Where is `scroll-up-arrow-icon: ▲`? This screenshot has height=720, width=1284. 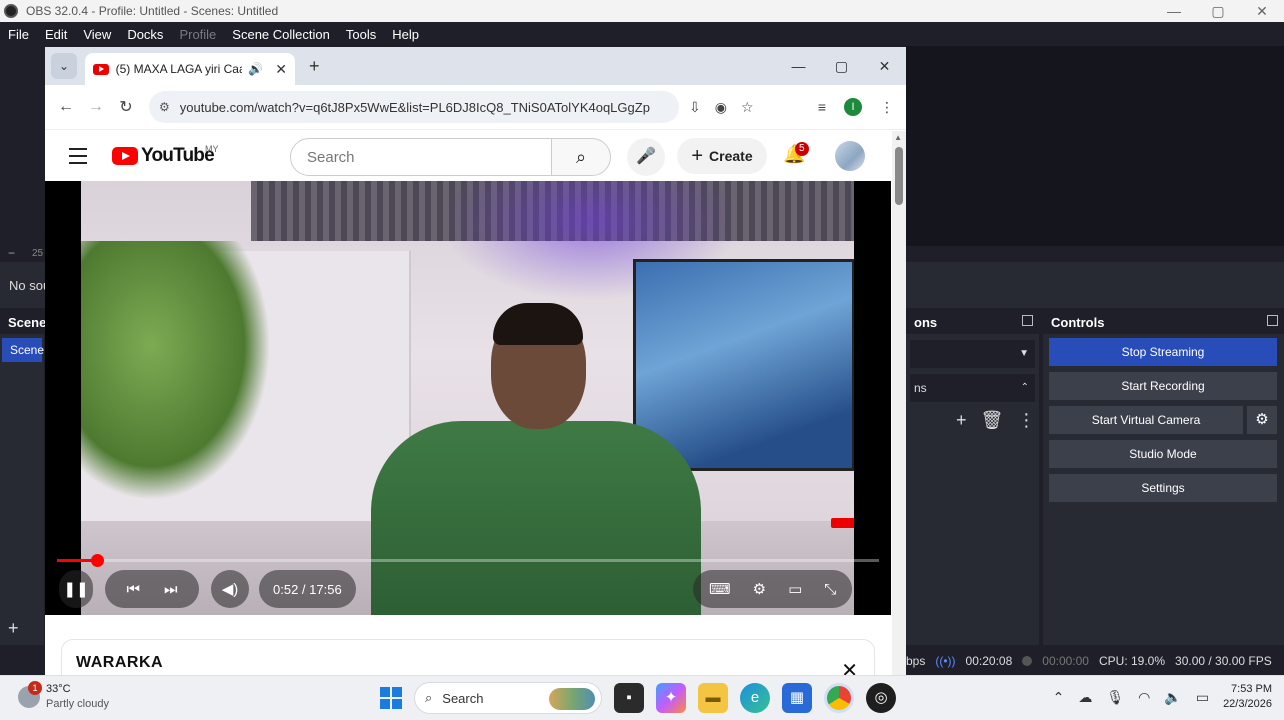 scroll-up-arrow-icon: ▲ is located at coordinates (898, 137).